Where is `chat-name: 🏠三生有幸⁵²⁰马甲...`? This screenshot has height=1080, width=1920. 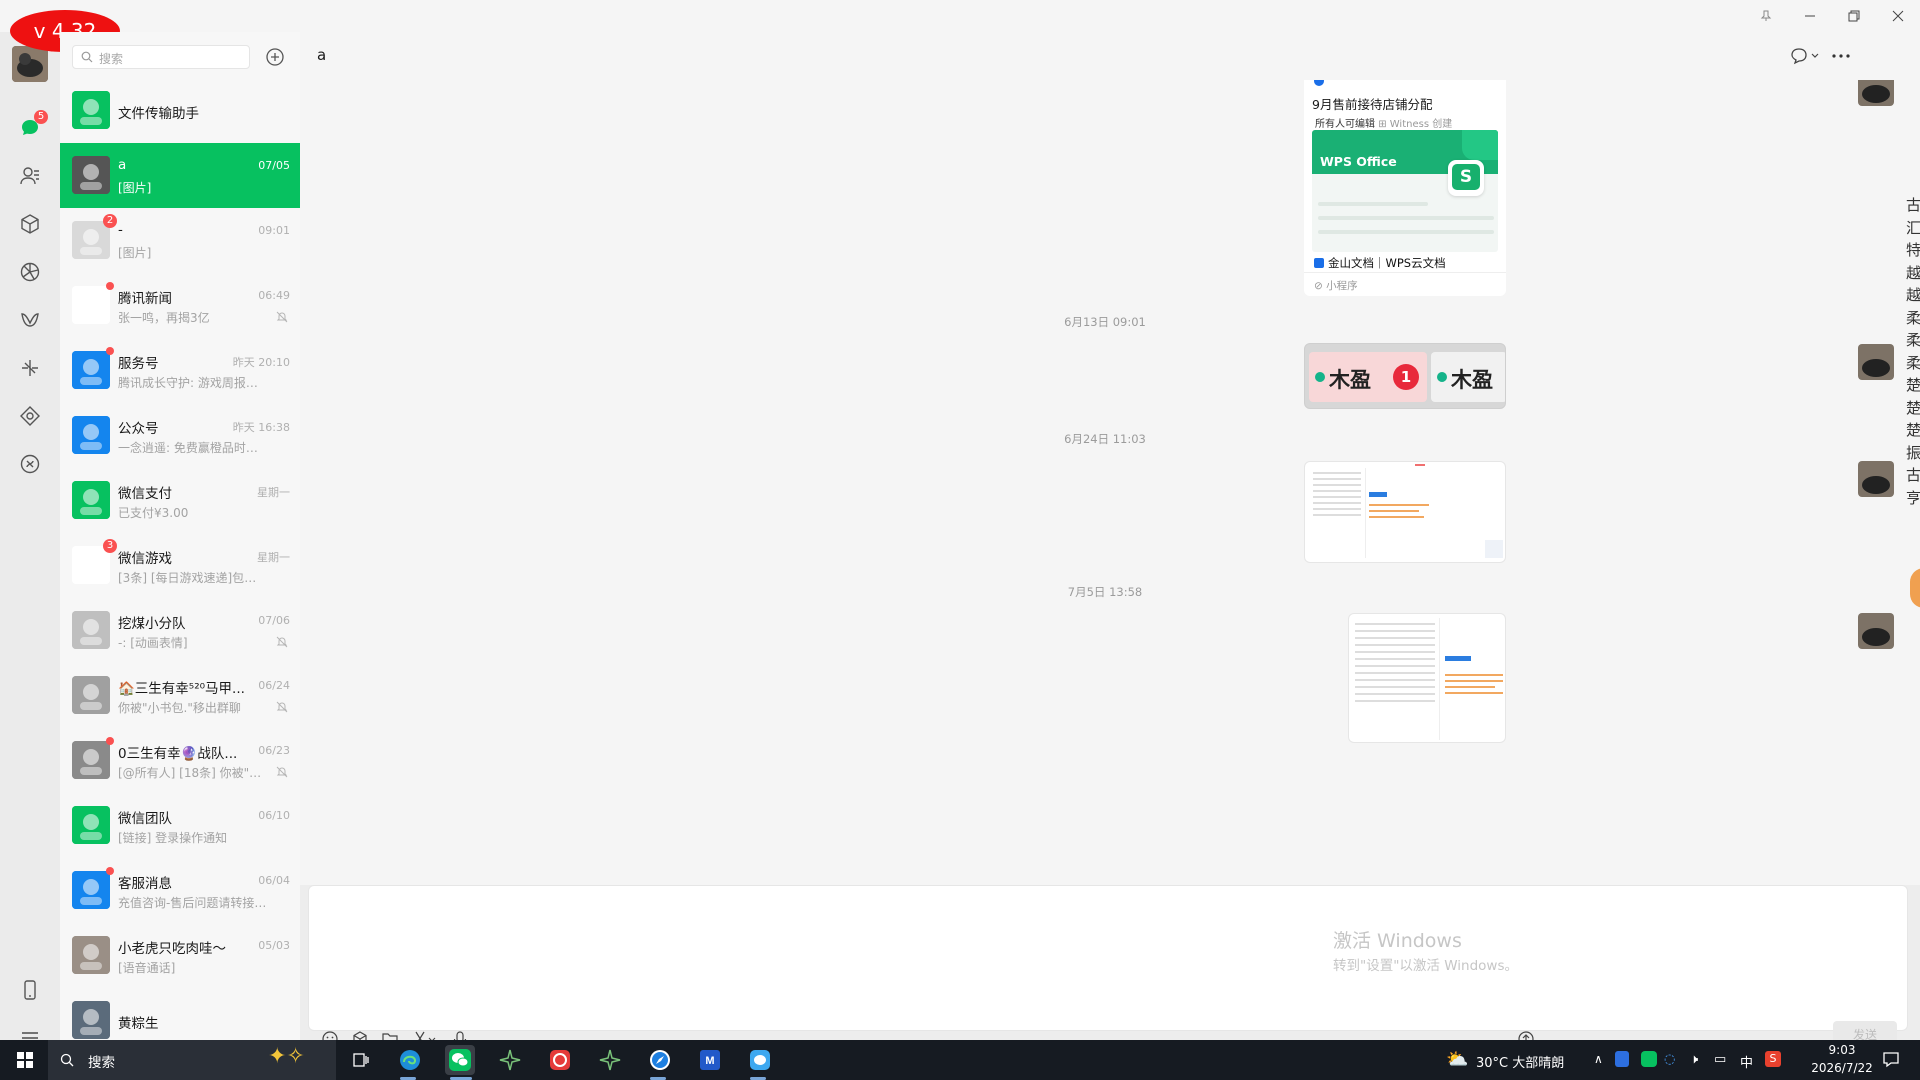
chat-name: 🏠三生有幸⁵²⁰马甲... is located at coordinates (181, 689).